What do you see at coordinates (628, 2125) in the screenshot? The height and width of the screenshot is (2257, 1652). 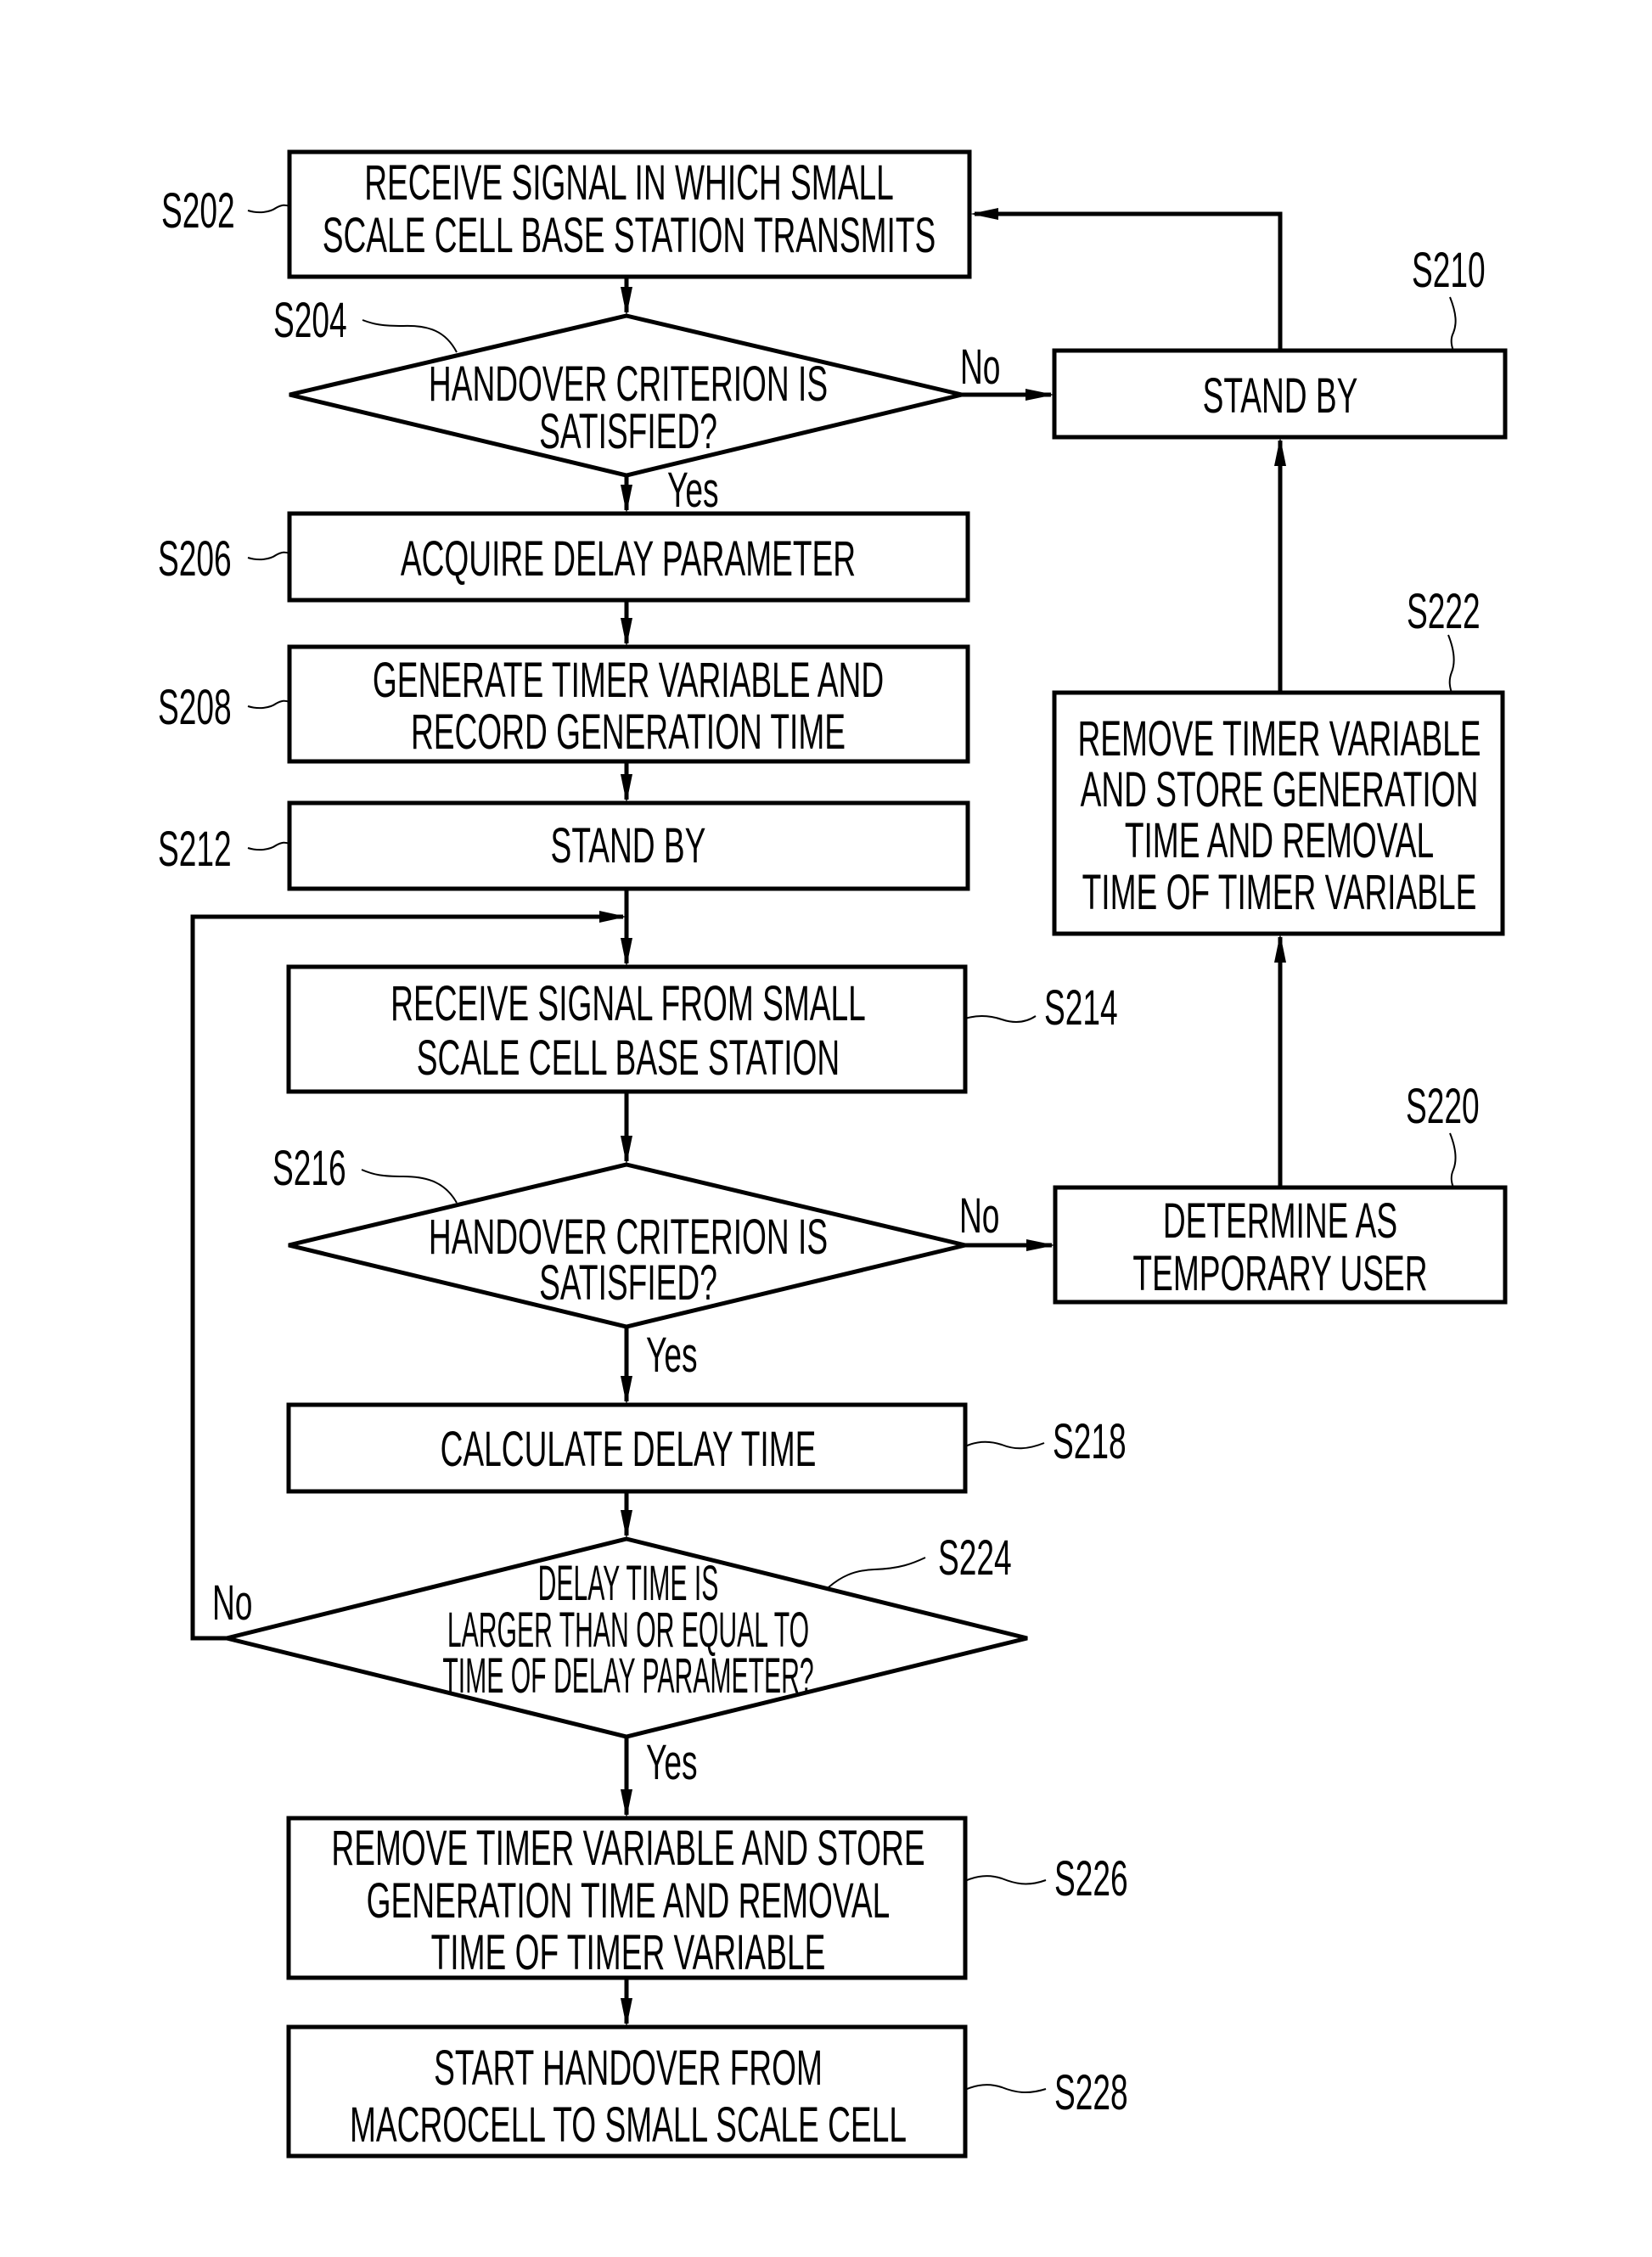 I see `step-text-line: MACROCELL TO SMALL SCALE CELL` at bounding box center [628, 2125].